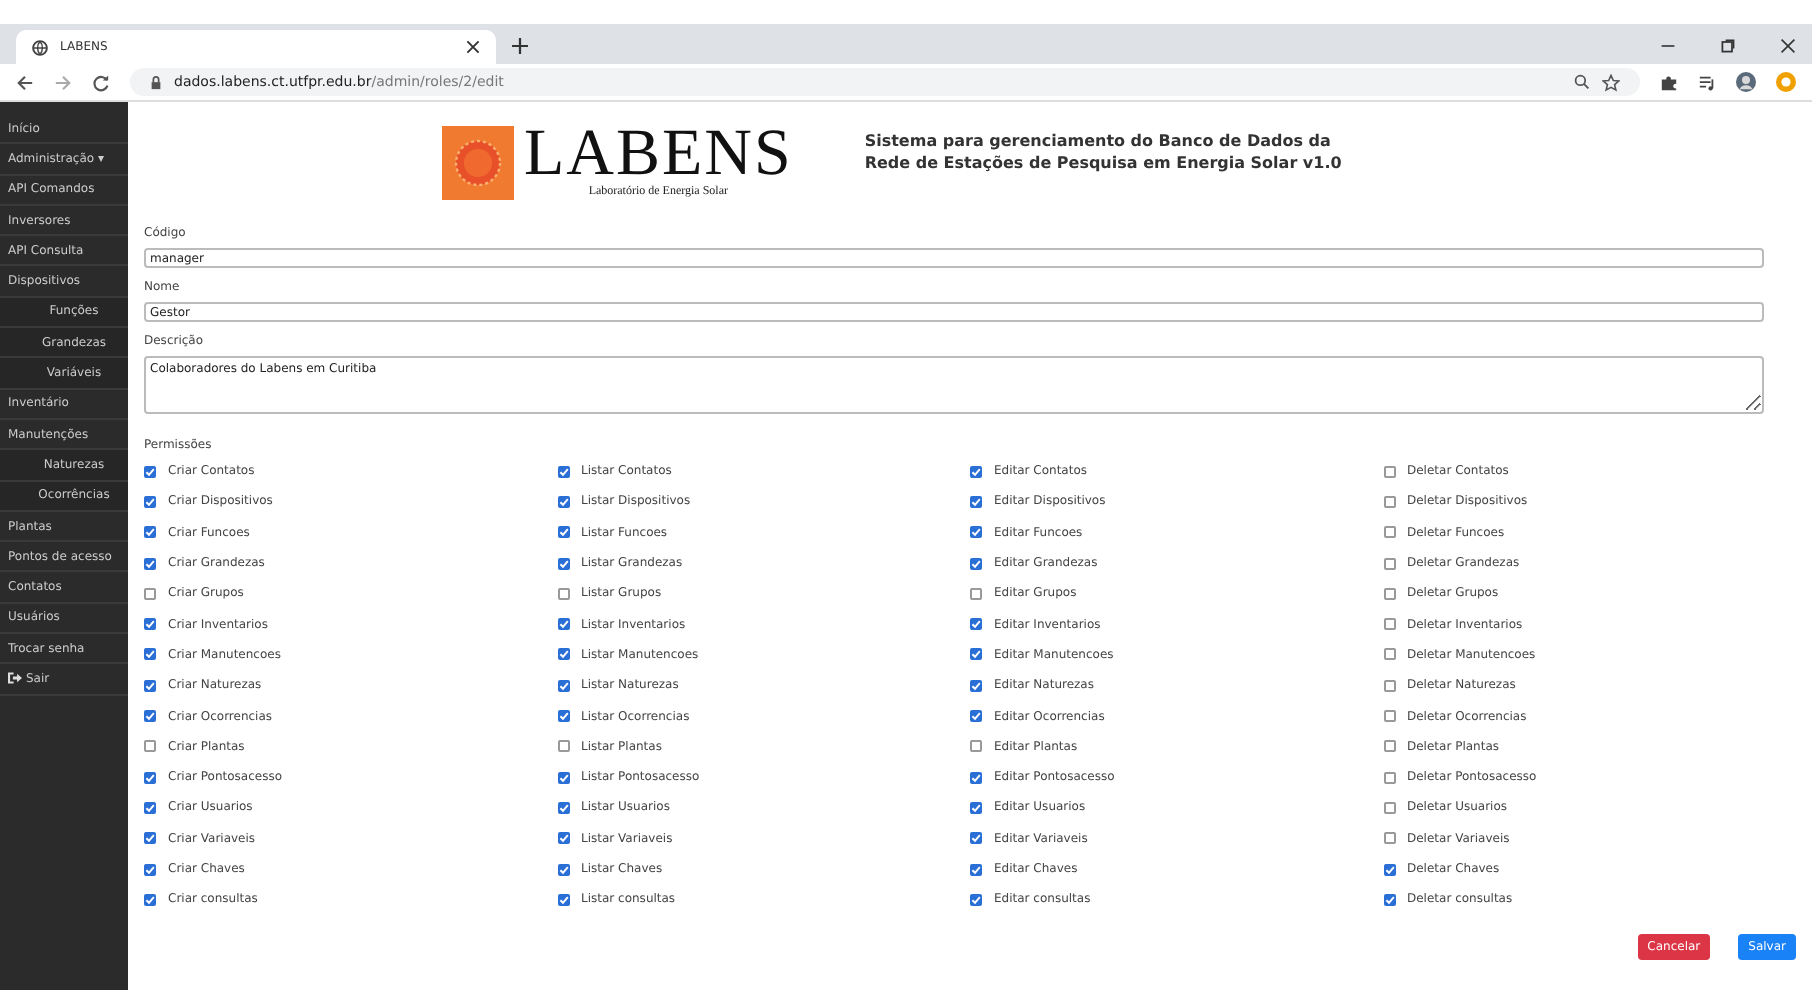 The width and height of the screenshot is (1812, 990). What do you see at coordinates (1707, 82) in the screenshot?
I see `playlist-icon` at bounding box center [1707, 82].